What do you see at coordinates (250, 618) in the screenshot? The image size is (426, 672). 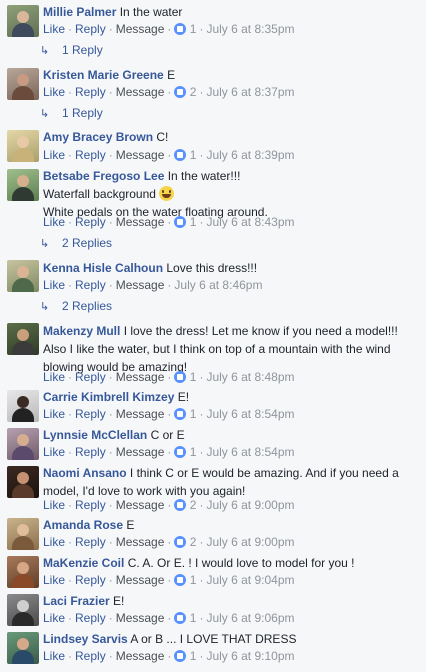 I see `timestamp: July 6 at 9:06pm` at bounding box center [250, 618].